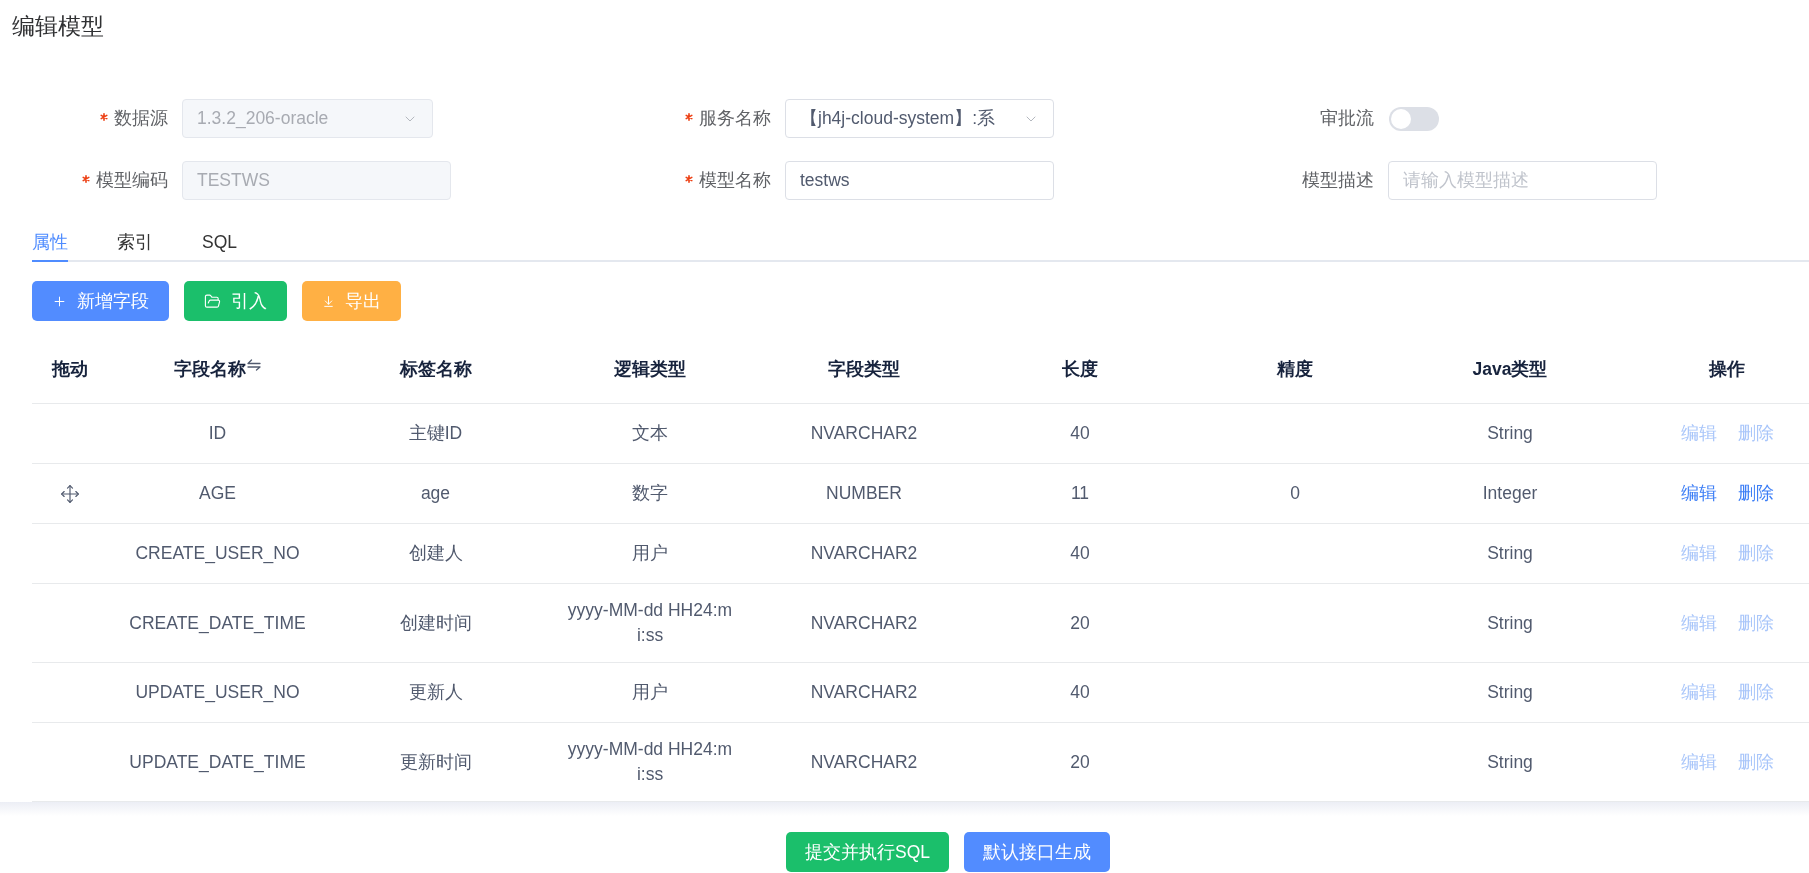 The width and height of the screenshot is (1809, 873). I want to click on table-cell-text: age, so click(435, 493).